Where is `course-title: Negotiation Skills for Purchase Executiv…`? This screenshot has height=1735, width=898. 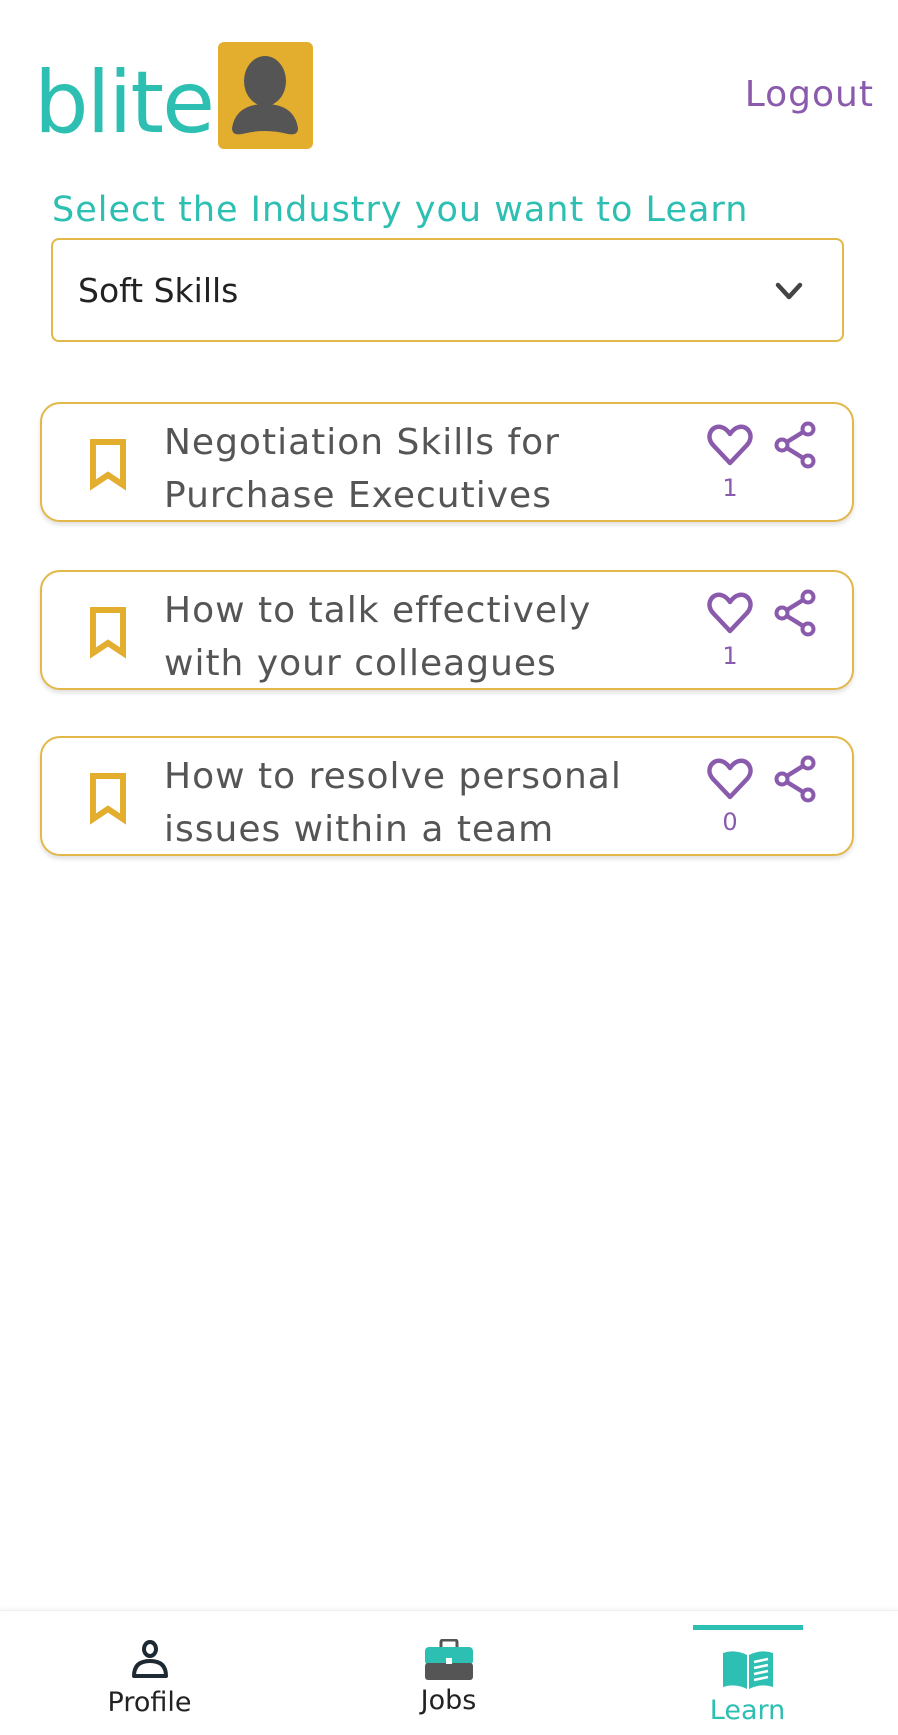 course-title: Negotiation Skills for Purchase Executiv… is located at coordinates (362, 469).